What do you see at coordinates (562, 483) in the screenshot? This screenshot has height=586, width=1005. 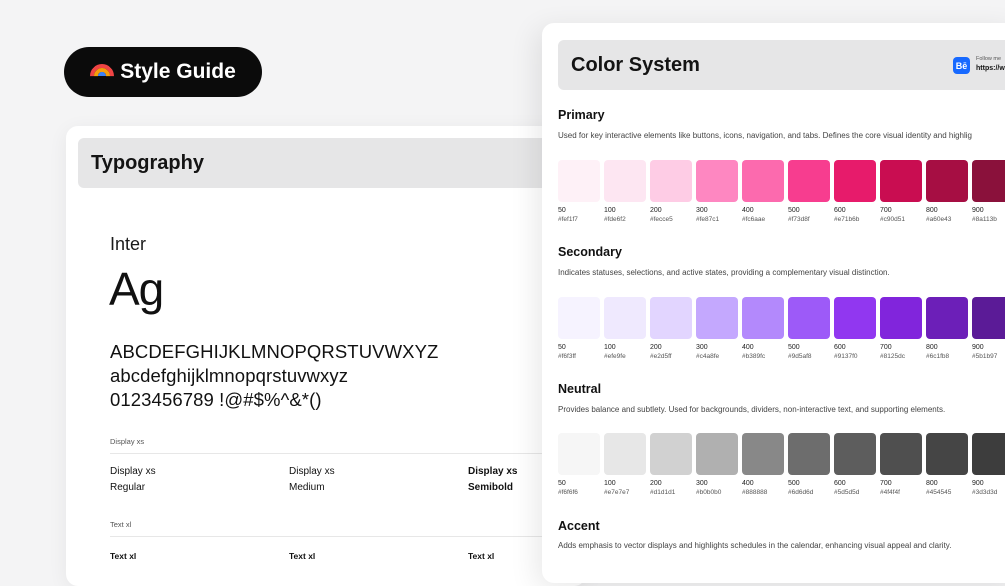 I see `swatch-shade: 50` at bounding box center [562, 483].